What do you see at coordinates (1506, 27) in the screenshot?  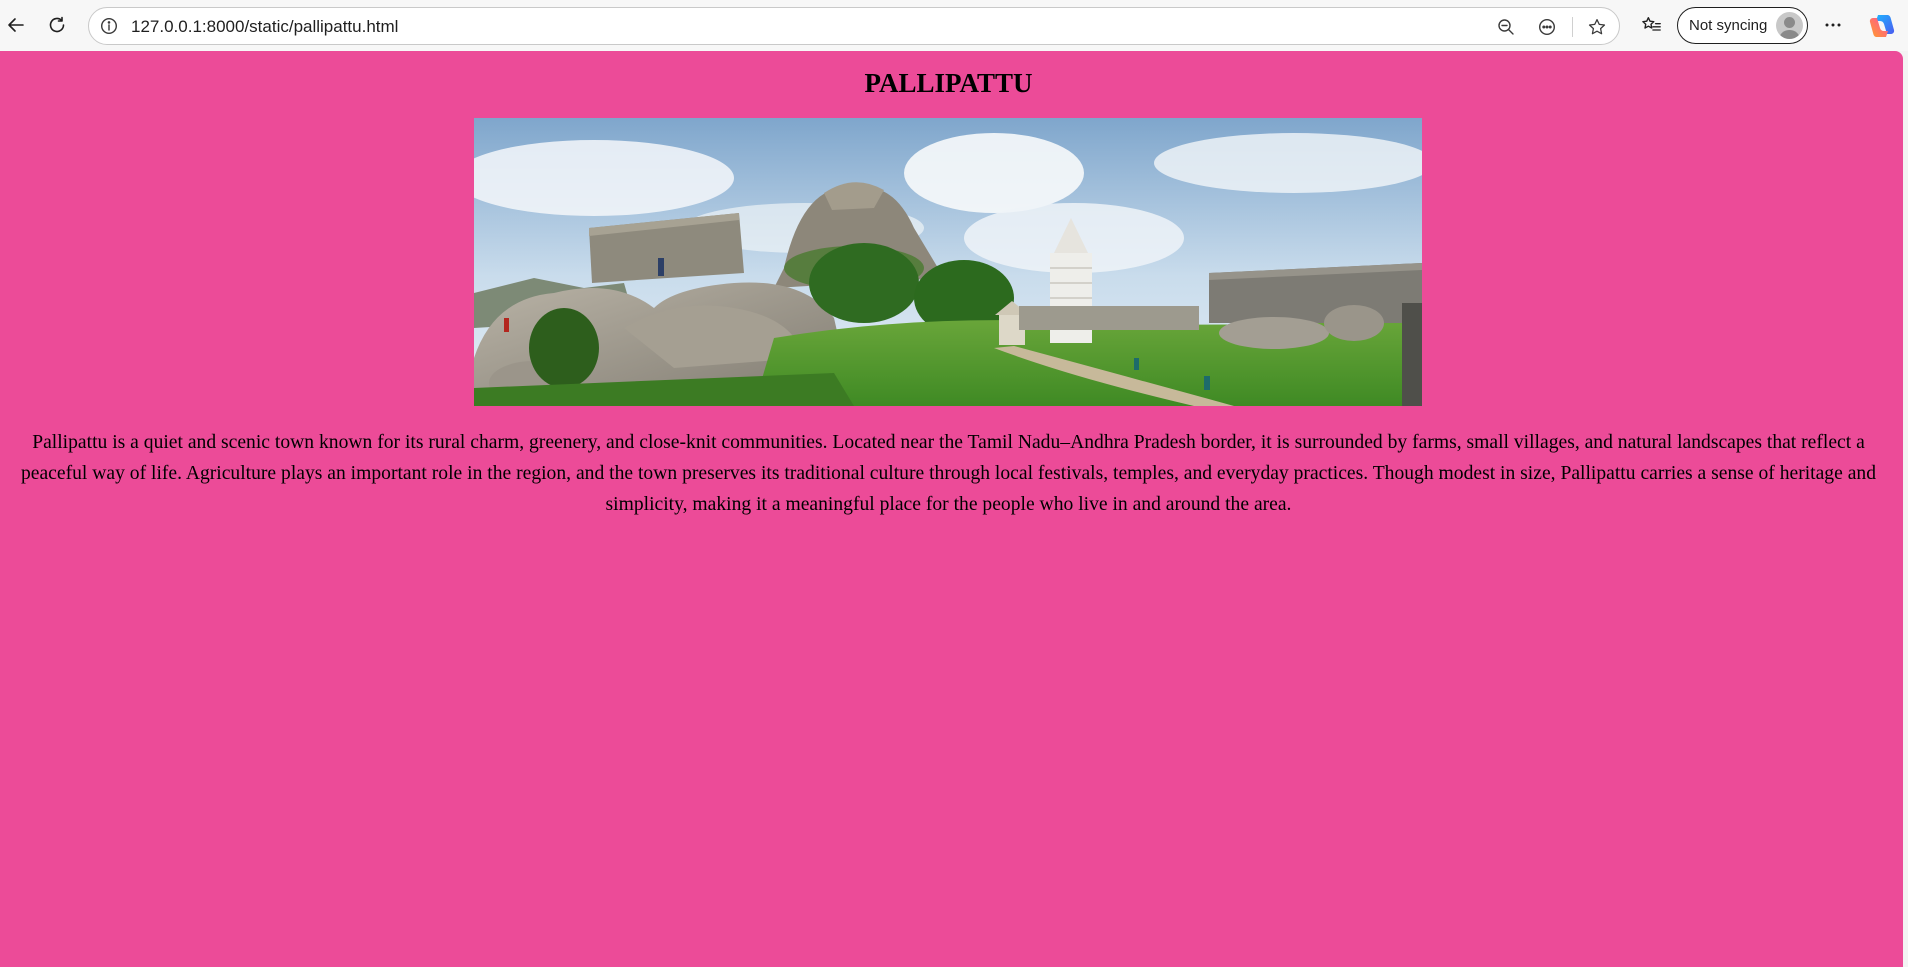 I see `zoom-out-icon` at bounding box center [1506, 27].